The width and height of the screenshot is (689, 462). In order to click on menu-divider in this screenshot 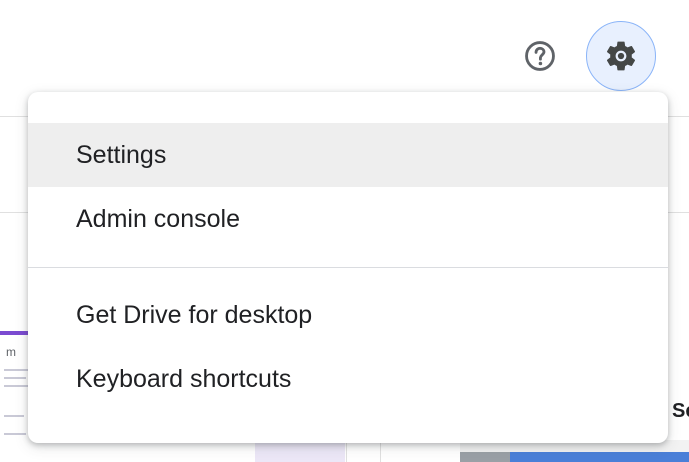, I will do `click(348, 267)`.